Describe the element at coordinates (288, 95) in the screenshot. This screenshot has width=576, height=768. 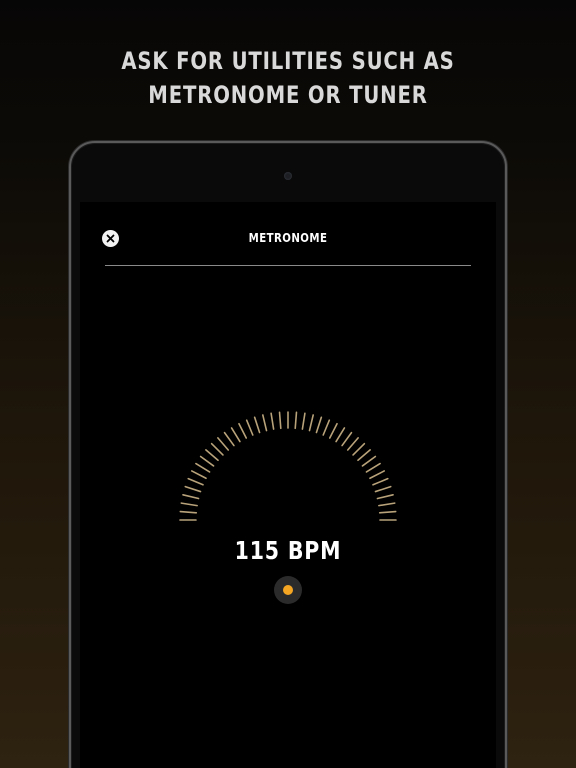
I see `promo-headline-line-2: METRONOME OR TUNER` at that location.